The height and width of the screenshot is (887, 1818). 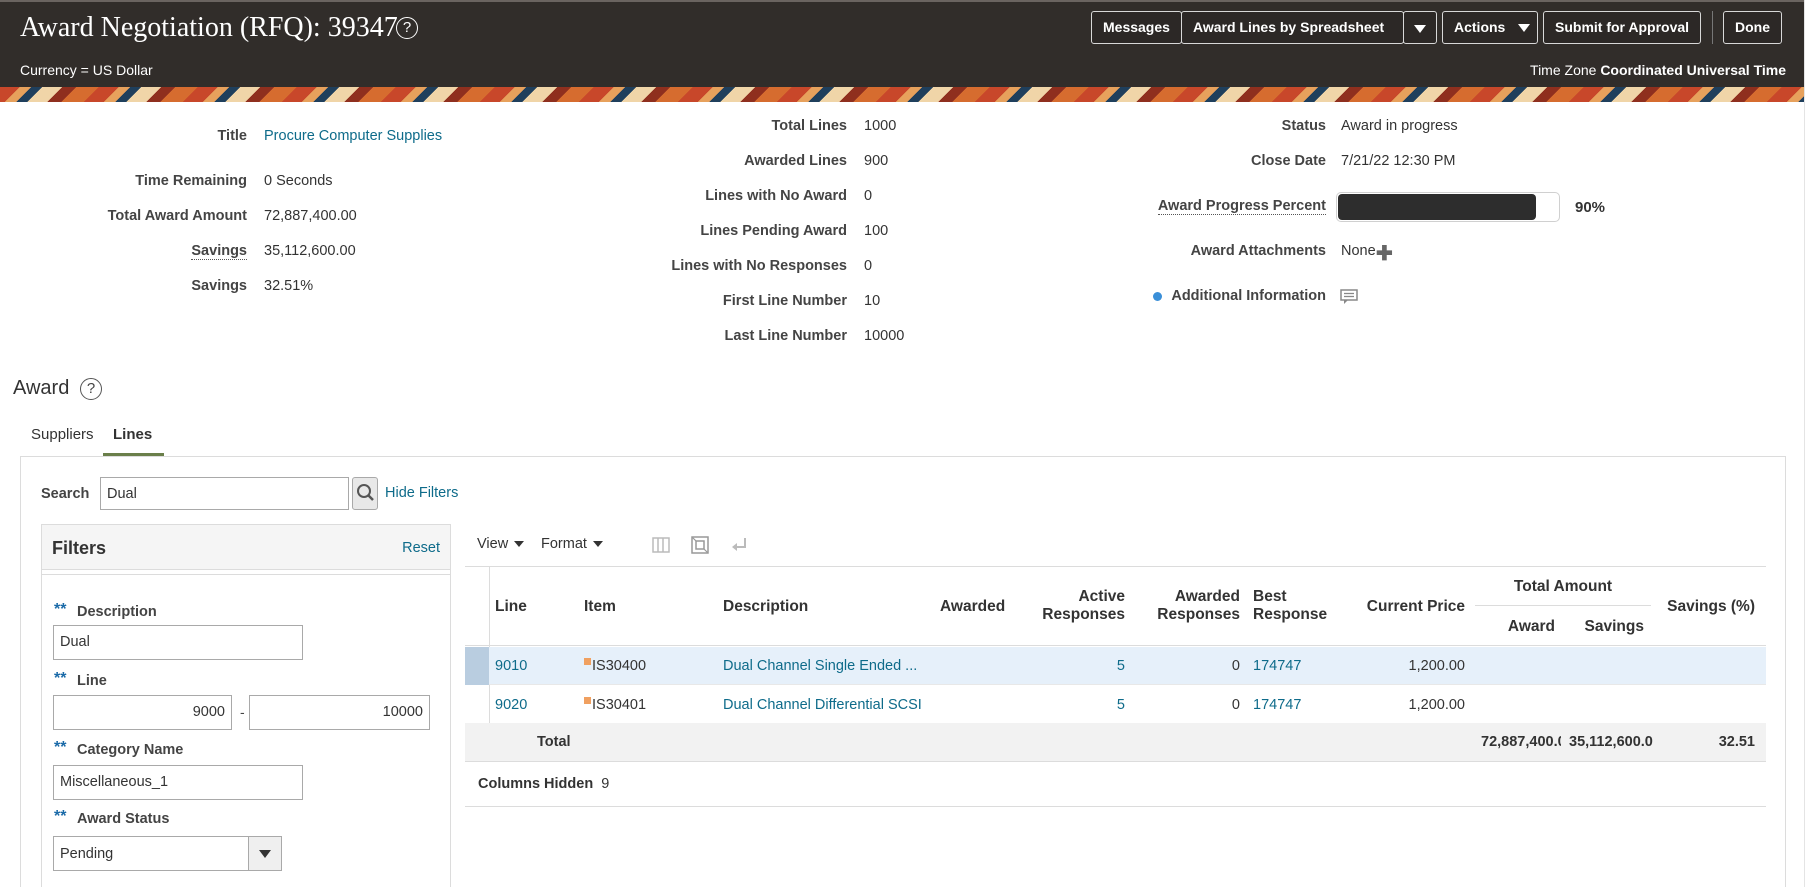 What do you see at coordinates (872, 301) in the screenshot?
I see `first-line-number-value: 10` at bounding box center [872, 301].